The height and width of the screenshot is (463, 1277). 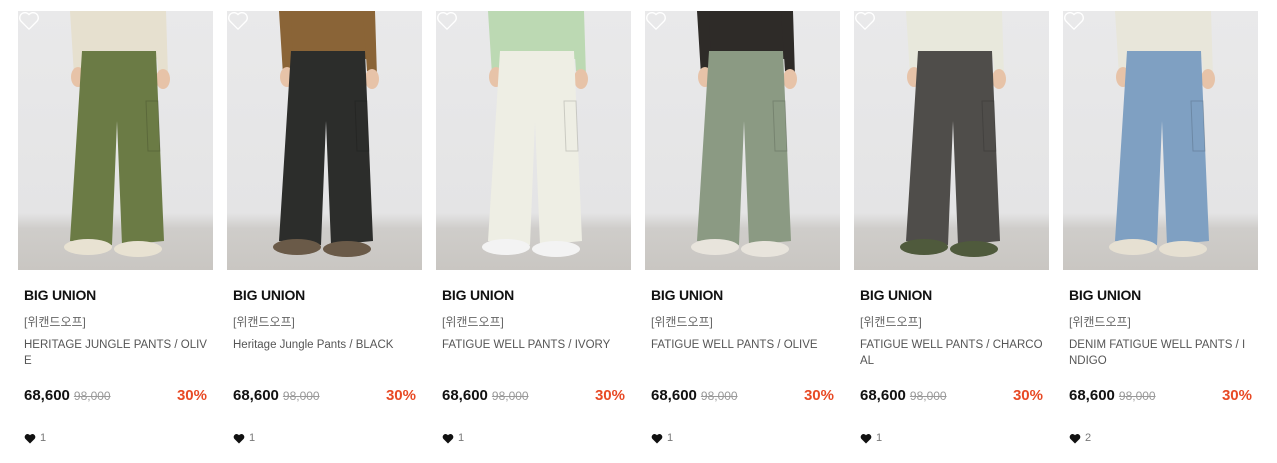 What do you see at coordinates (742, 354) in the screenshot?
I see `product-name: FATIGUE WELL PANTS / OLIVE` at bounding box center [742, 354].